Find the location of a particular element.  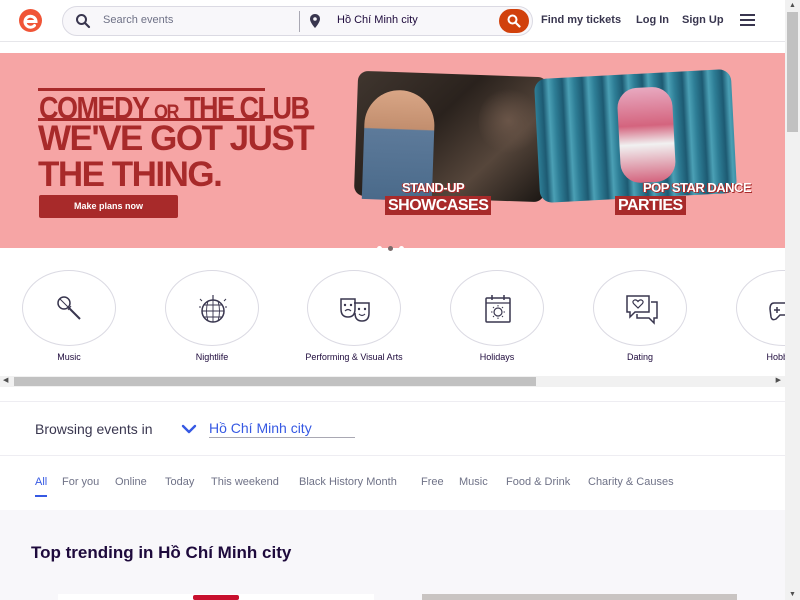

tab-all: All is located at coordinates (41, 486).